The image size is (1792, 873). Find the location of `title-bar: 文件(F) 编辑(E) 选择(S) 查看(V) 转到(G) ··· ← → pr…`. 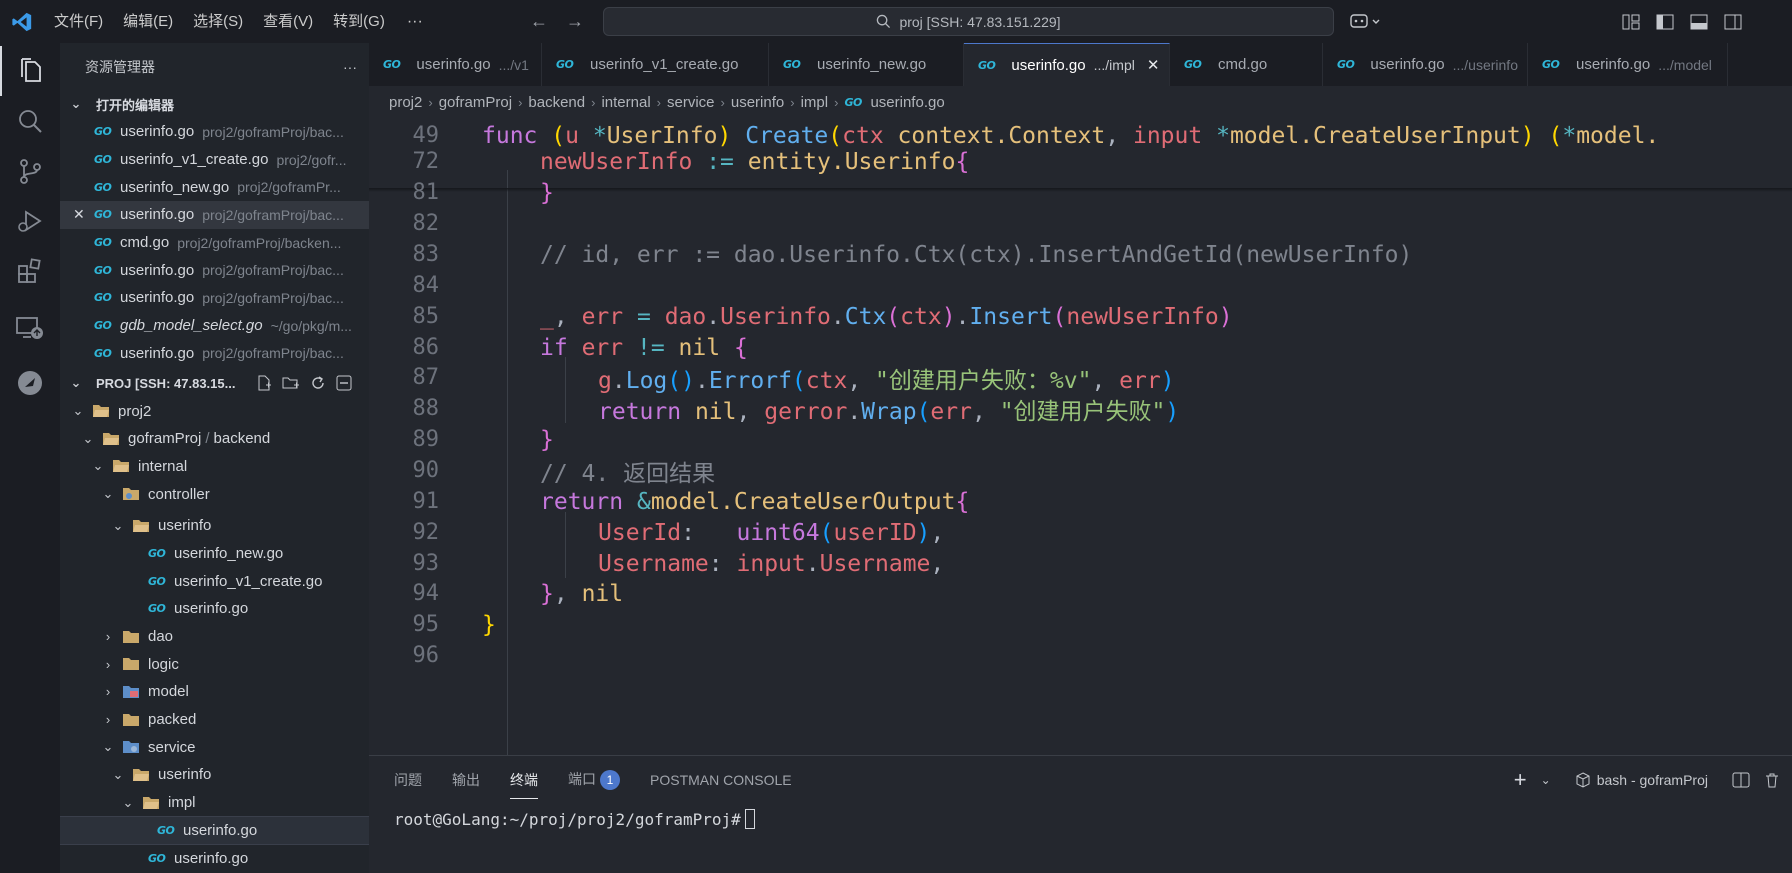

title-bar: 文件(F) 编辑(E) 选择(S) 查看(V) 转到(G) ··· ← → pr… is located at coordinates (896, 21).